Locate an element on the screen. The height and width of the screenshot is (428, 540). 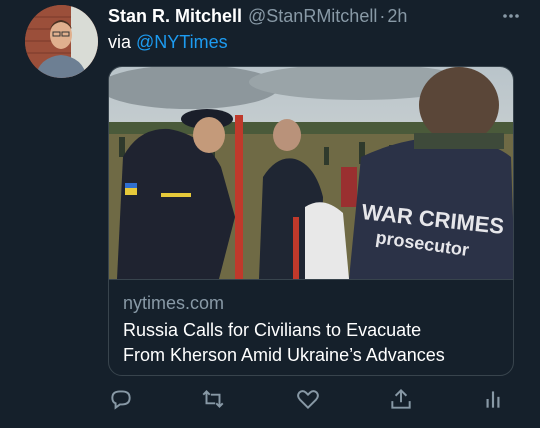
avatar-image is located at coordinates (61, 41).